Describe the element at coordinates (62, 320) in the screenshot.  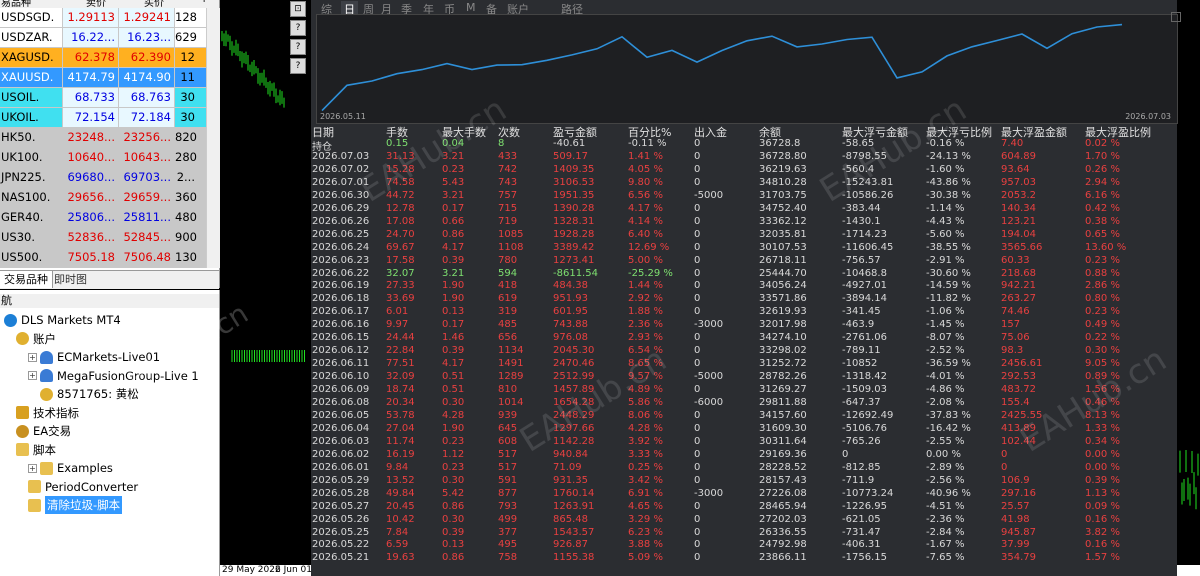
I see `navigator-item: DLS Markets MT4` at that location.